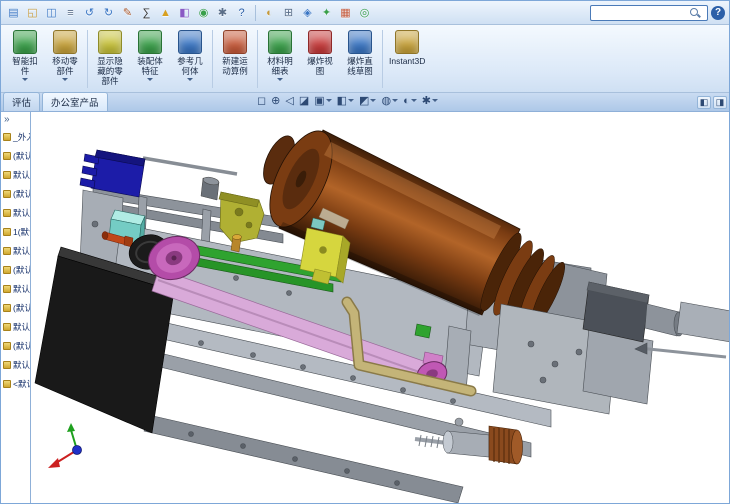  What do you see at coordinates (275, 100) in the screenshot?
I see `zoom-area-icon: ⊕` at bounding box center [275, 100].